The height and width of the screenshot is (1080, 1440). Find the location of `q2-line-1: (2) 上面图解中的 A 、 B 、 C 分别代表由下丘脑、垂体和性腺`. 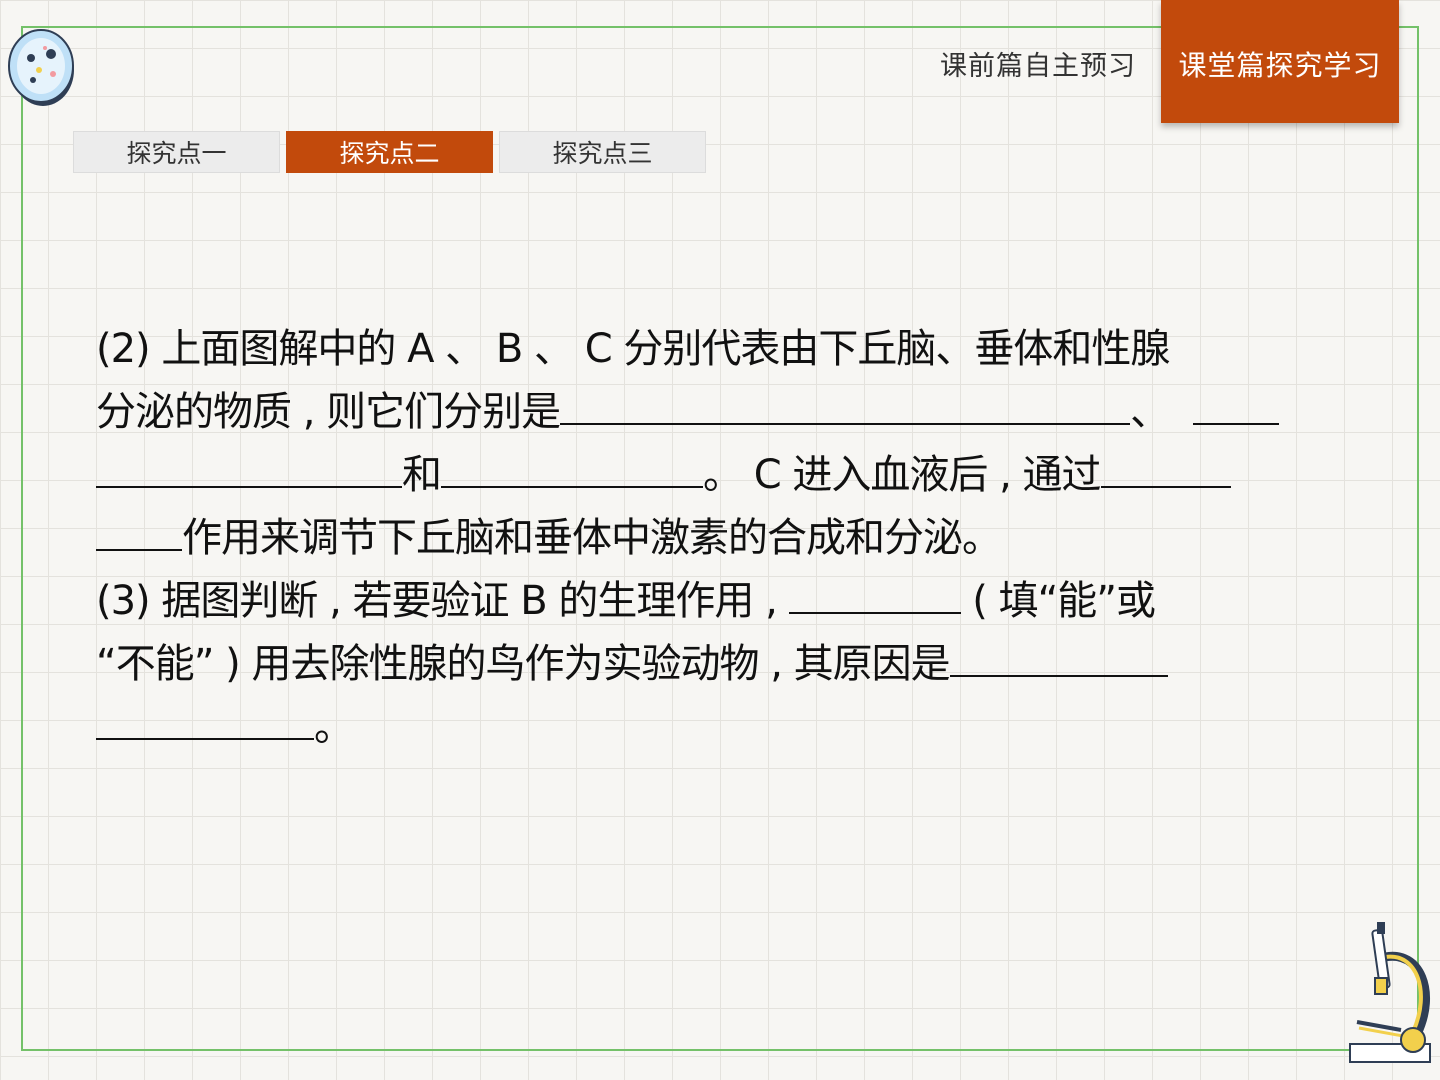

q2-line-1: (2) 上面图解中的 A 、 B 、 C 分别代表由下丘脑、垂体和性腺 is located at coordinates (633, 349).